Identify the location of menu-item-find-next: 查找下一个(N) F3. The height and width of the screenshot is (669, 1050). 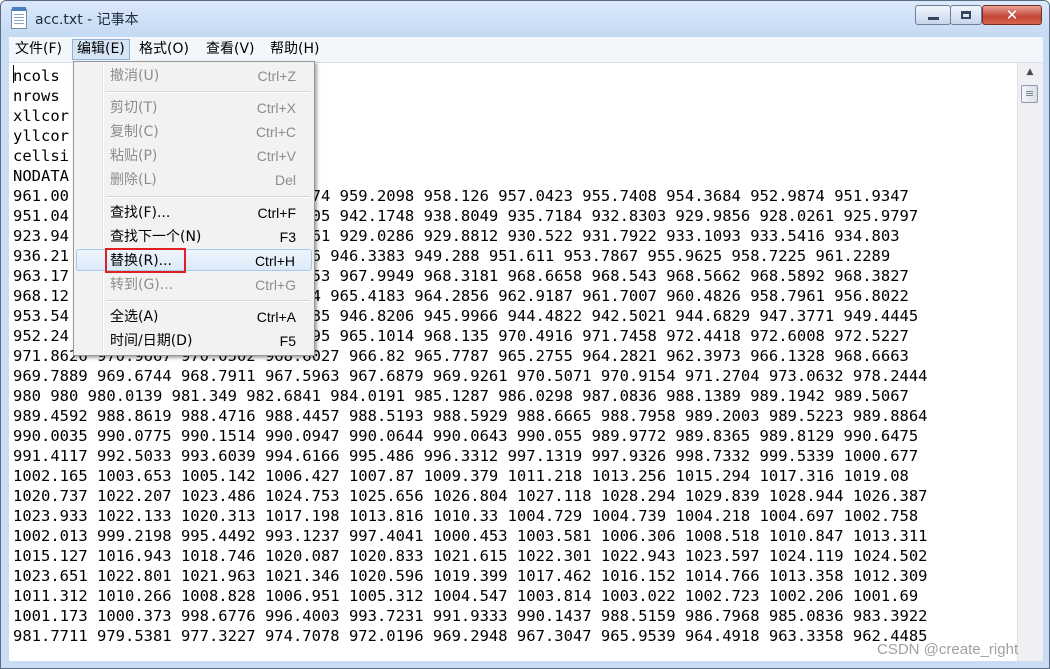
(194, 237).